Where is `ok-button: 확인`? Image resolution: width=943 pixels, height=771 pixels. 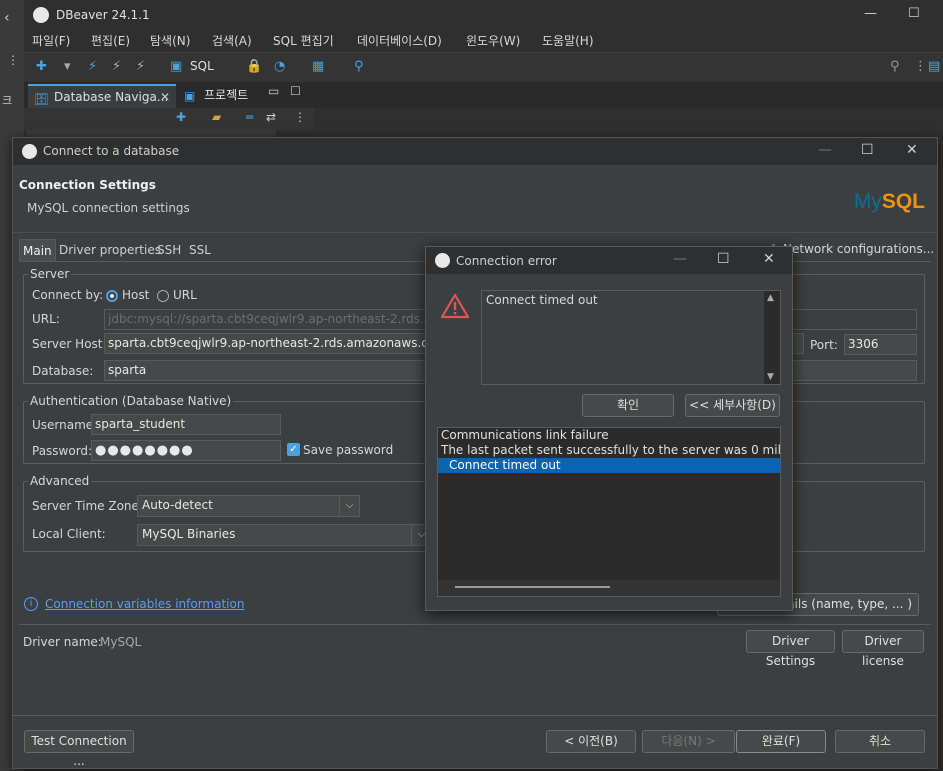 ok-button: 확인 is located at coordinates (628, 405).